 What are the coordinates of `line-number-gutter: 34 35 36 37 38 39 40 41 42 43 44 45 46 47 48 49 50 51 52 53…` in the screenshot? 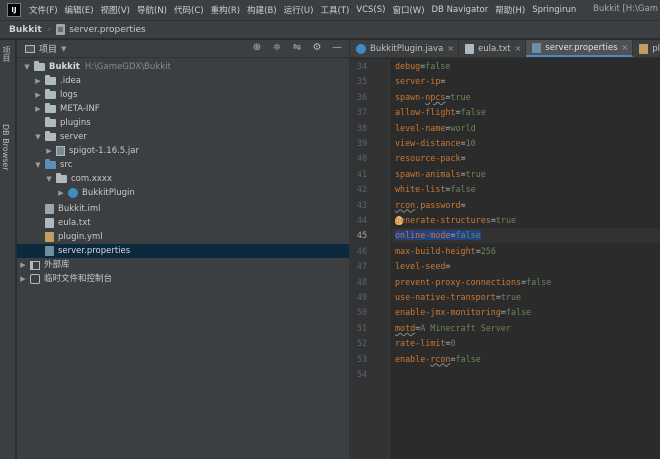 It's located at (370, 259).